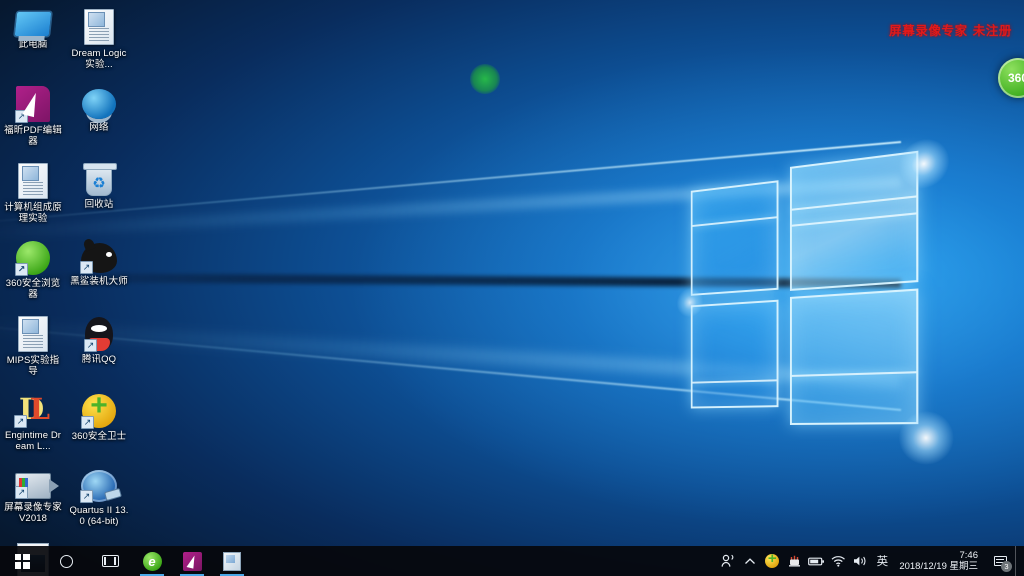  What do you see at coordinates (98, 409) in the screenshot?
I see `360-safeguard-icon: ↗` at bounding box center [98, 409].